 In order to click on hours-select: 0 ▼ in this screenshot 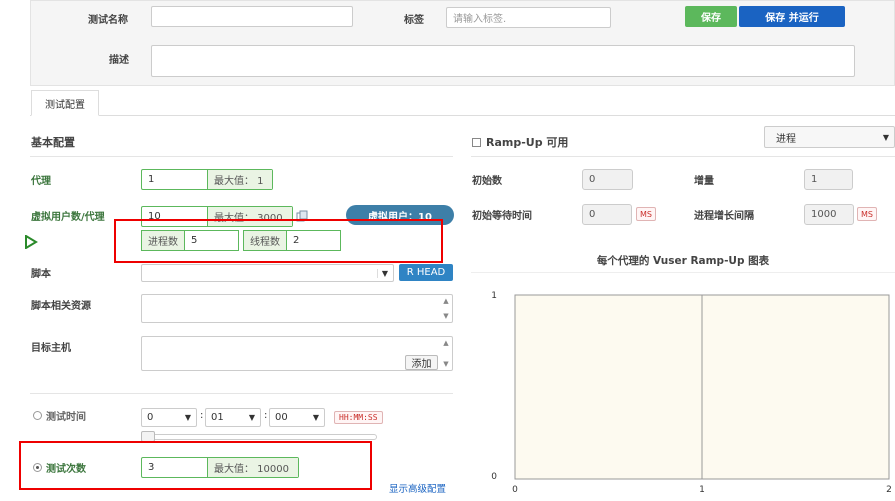, I will do `click(169, 417)`.